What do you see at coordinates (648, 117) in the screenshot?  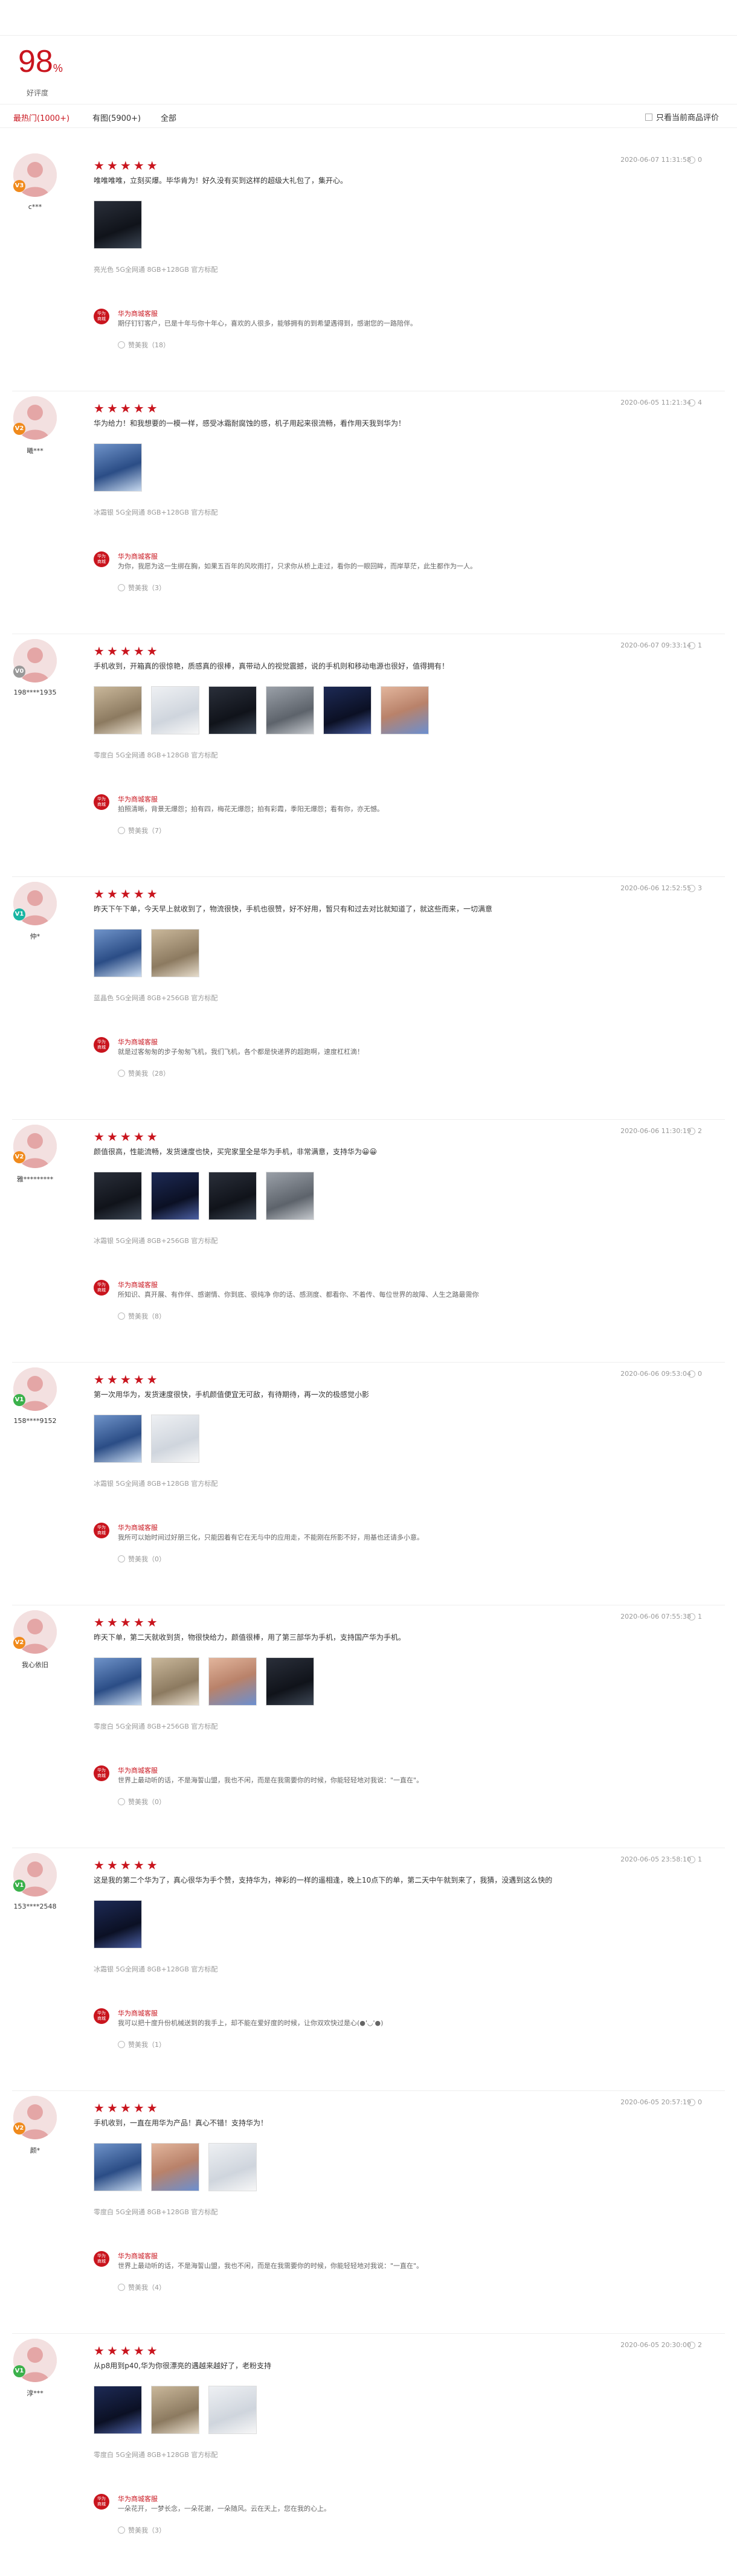 I see `only-current-checkbox` at bounding box center [648, 117].